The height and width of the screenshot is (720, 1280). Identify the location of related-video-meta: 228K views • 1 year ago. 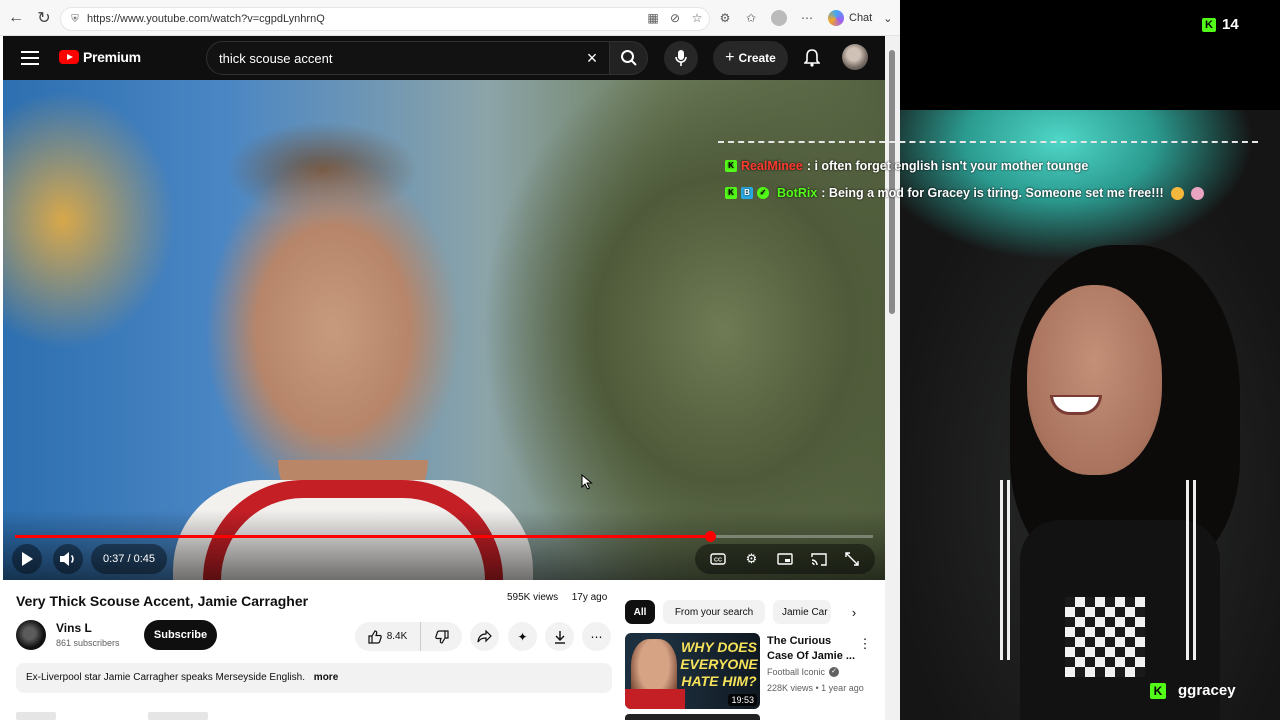
(815, 688).